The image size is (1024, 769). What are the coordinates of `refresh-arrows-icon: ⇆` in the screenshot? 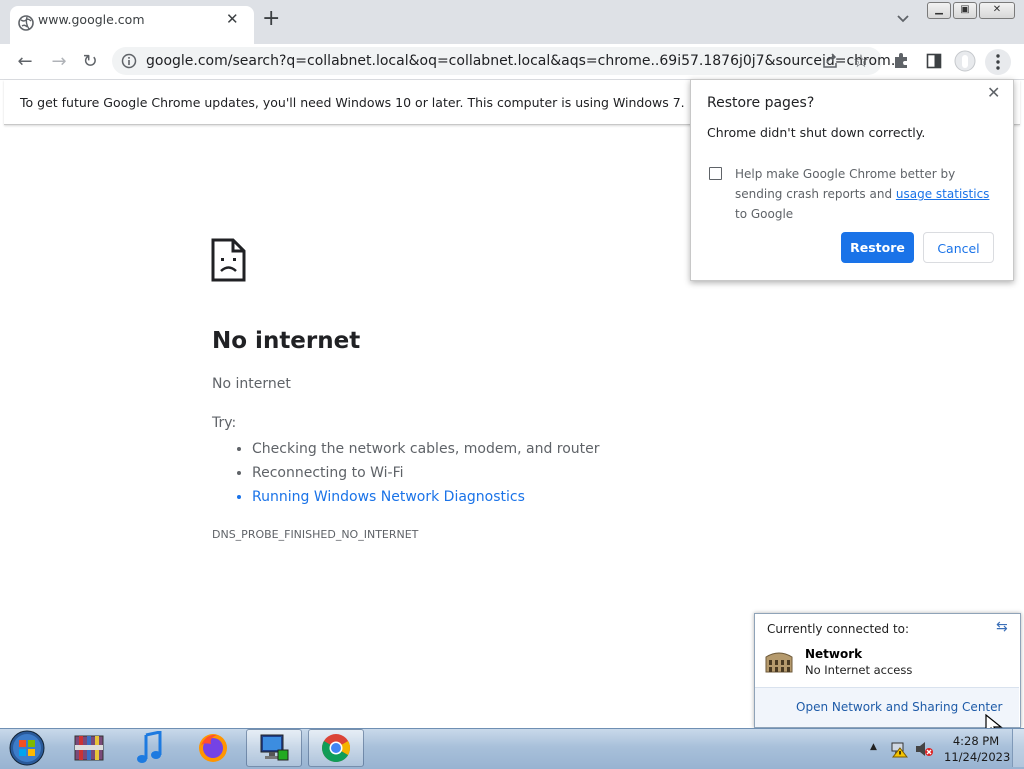 It's located at (1002, 627).